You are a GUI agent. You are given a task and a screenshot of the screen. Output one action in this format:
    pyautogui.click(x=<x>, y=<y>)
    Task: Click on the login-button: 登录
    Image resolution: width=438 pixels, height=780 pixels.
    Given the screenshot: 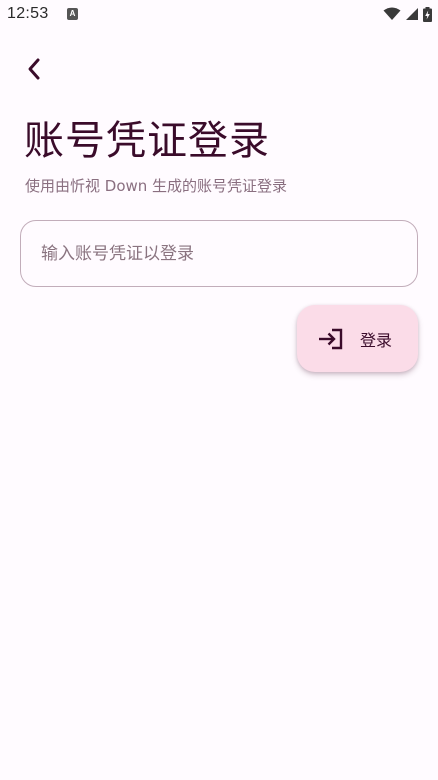 What is the action you would take?
    pyautogui.click(x=357, y=338)
    